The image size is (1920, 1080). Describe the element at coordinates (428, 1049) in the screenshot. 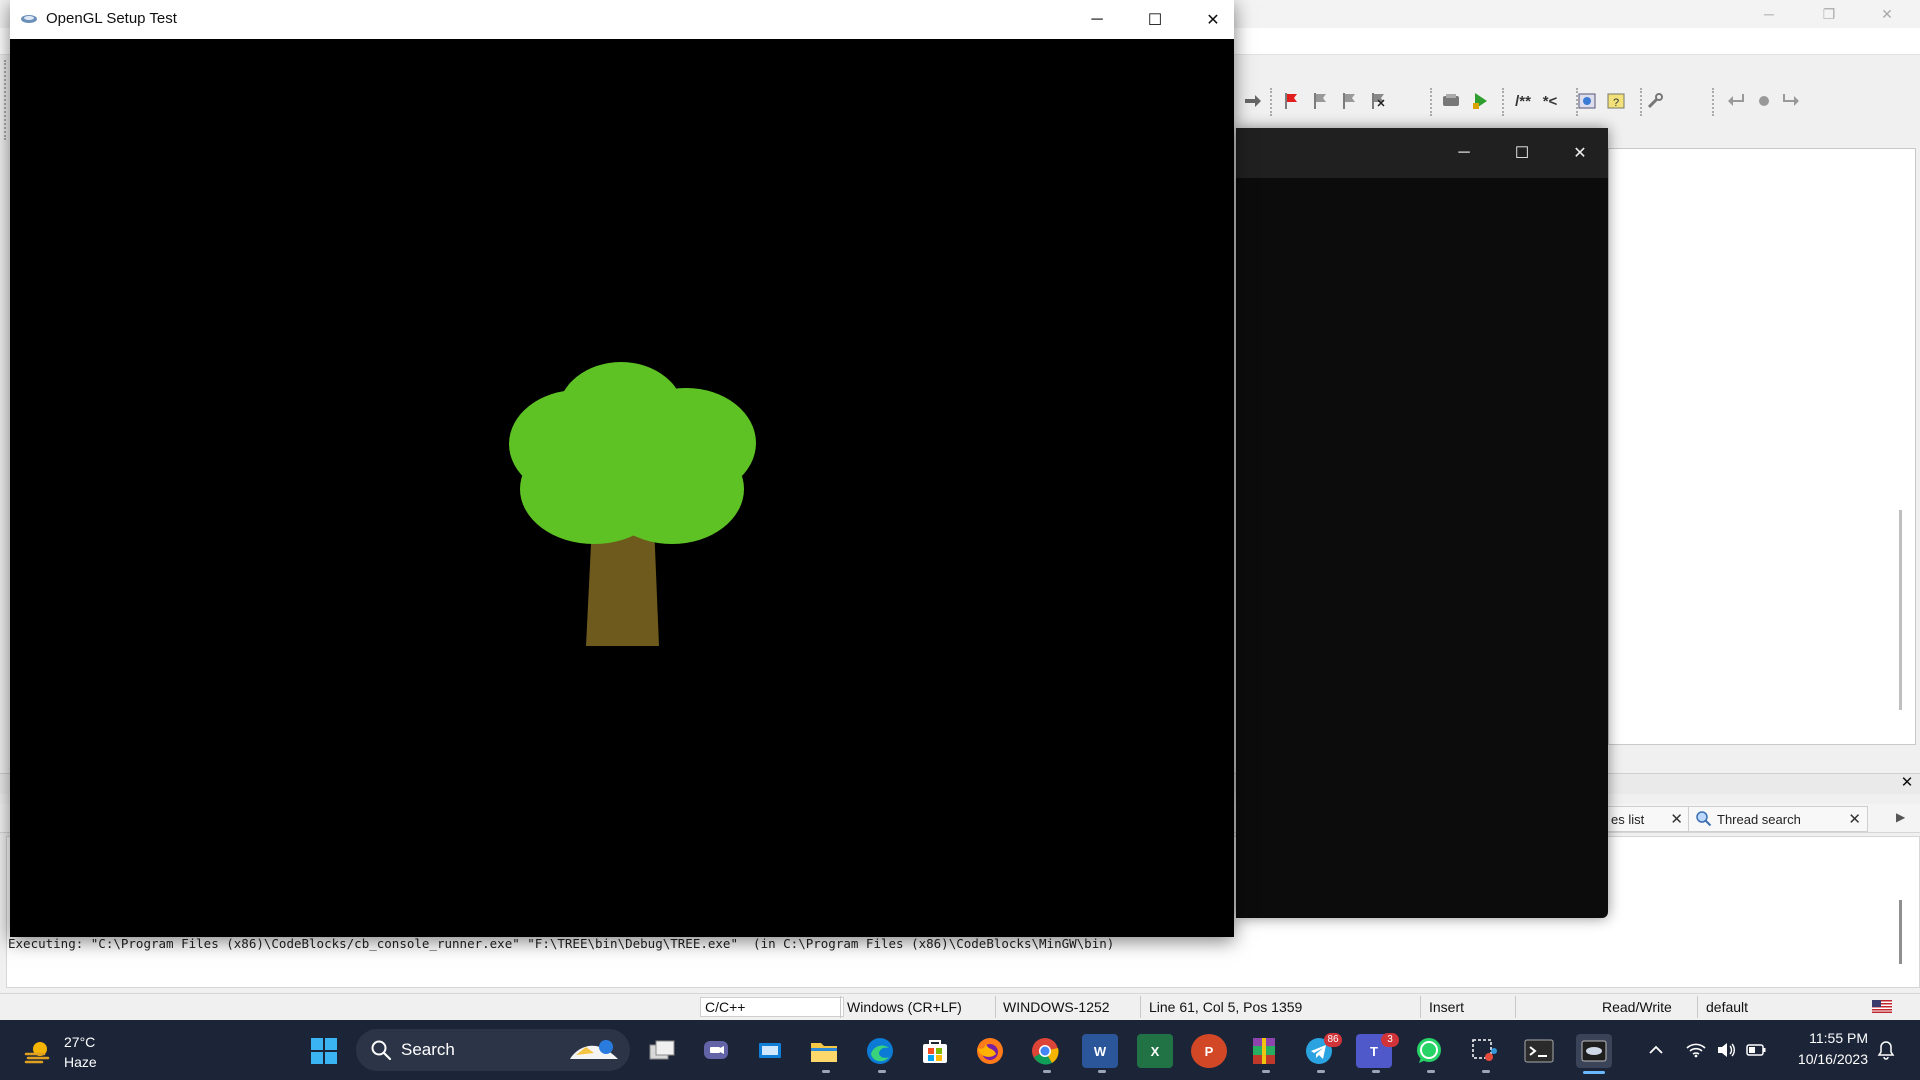

I see `search-label: Search` at that location.